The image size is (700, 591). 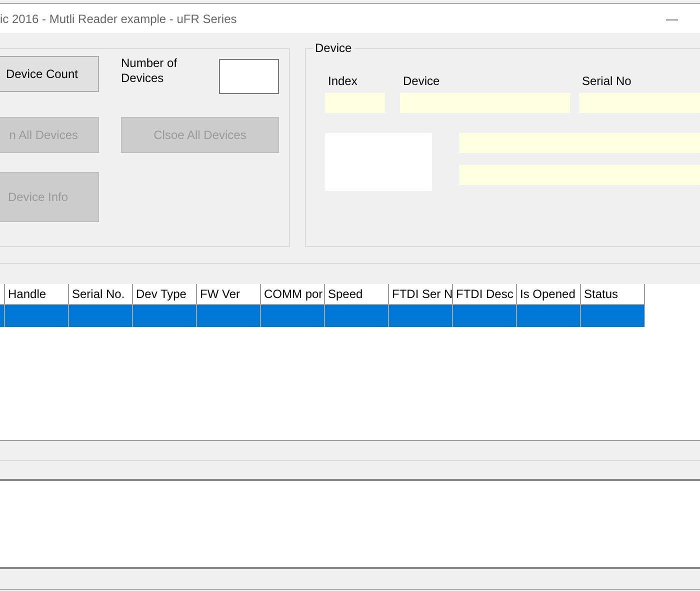 I want to click on window-title: ic 2016 - Mutli Reader example - uFR Series, so click(x=118, y=19).